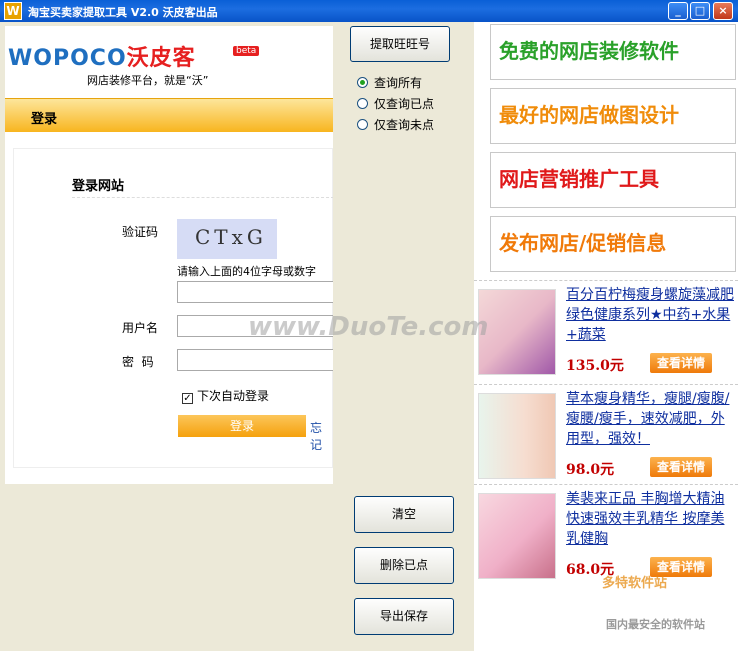 The height and width of the screenshot is (651, 738). What do you see at coordinates (655, 624) in the screenshot?
I see `watermark-tagline: 国内最安全的软件站` at bounding box center [655, 624].